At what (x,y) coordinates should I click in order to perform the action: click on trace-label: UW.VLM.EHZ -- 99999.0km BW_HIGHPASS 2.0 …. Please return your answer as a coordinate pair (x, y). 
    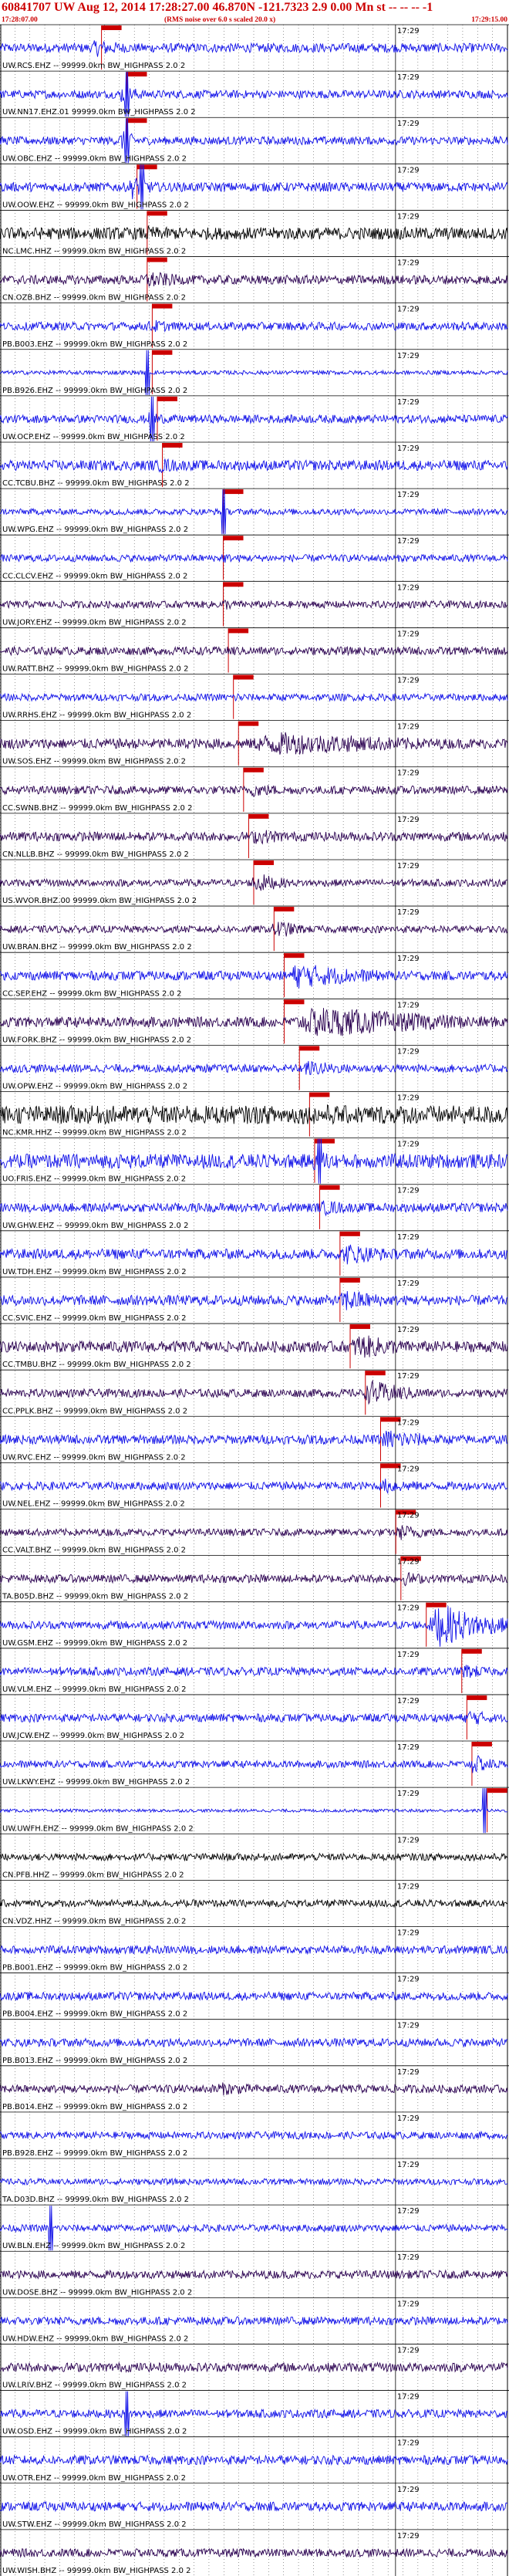
    Looking at the image, I should click on (94, 1689).